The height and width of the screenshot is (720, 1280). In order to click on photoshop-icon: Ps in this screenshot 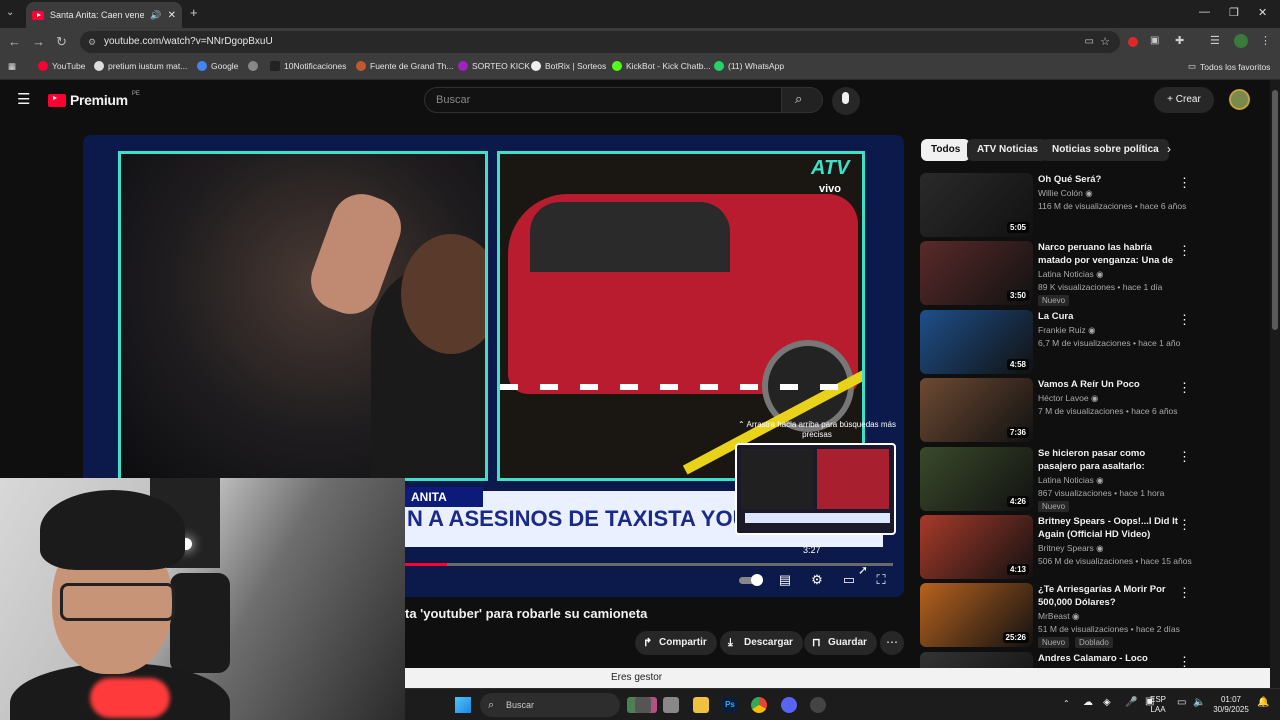, I will do `click(730, 705)`.